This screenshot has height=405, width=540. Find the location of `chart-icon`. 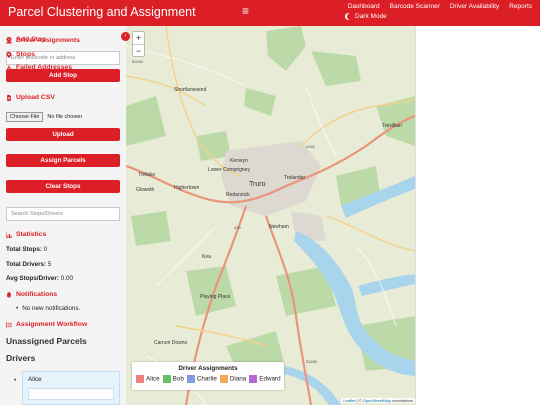

chart-icon is located at coordinates (9, 234).